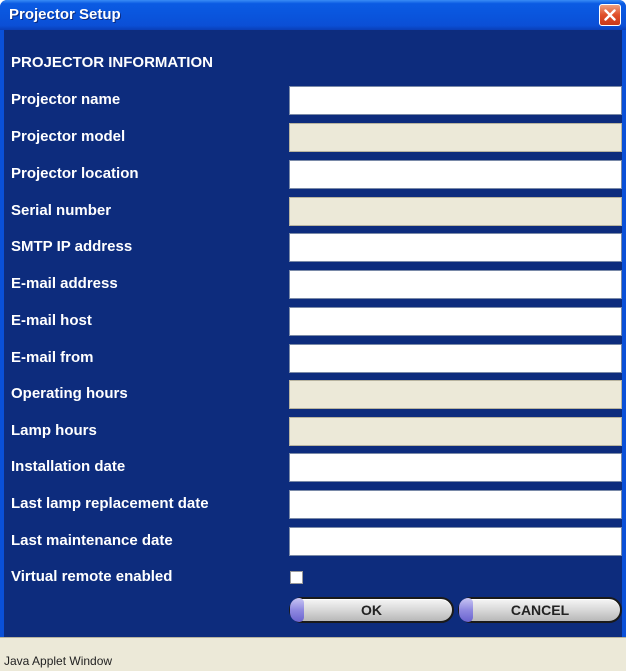  What do you see at coordinates (110, 503) in the screenshot?
I see `last-lamp-replacement-date-label: Last lamp replacement date` at bounding box center [110, 503].